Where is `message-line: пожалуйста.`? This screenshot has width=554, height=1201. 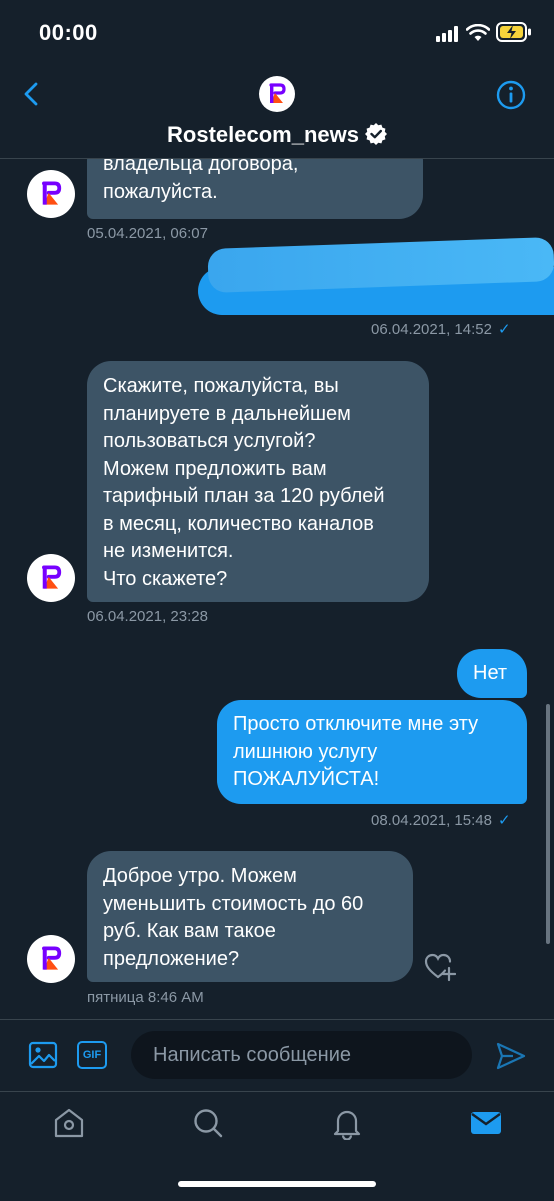
message-line: пожалуйста. is located at coordinates (160, 191).